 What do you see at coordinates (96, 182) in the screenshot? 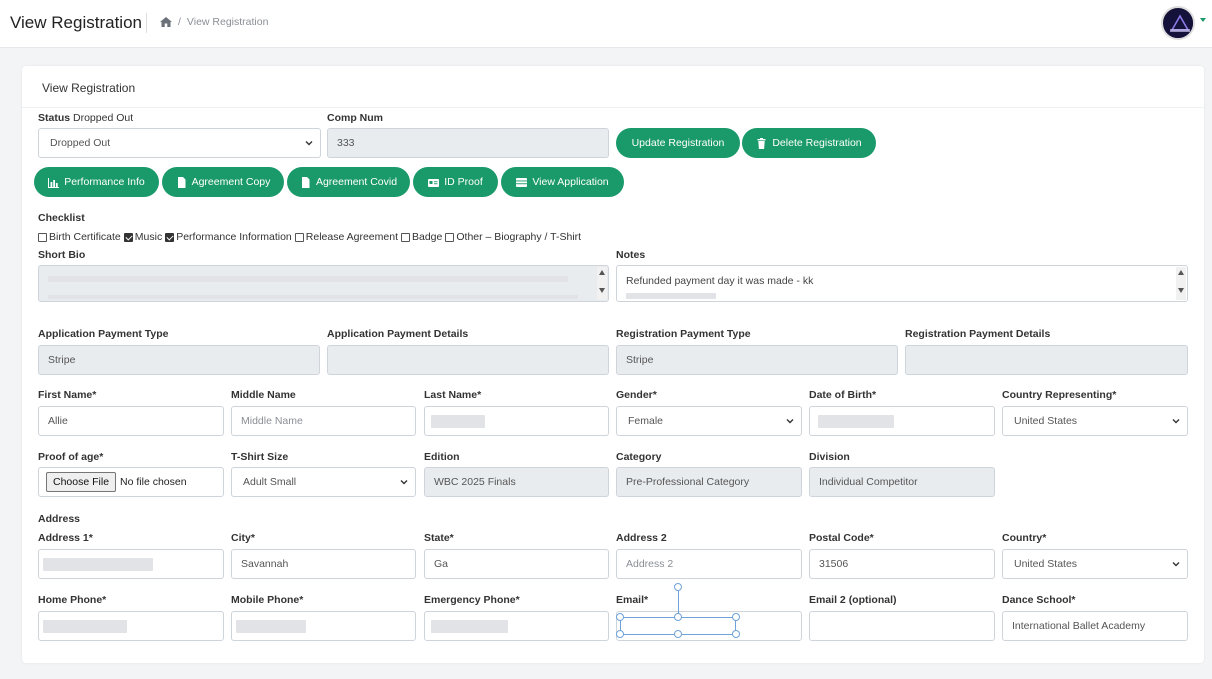
I see `performance-info-button: Performance Info` at bounding box center [96, 182].